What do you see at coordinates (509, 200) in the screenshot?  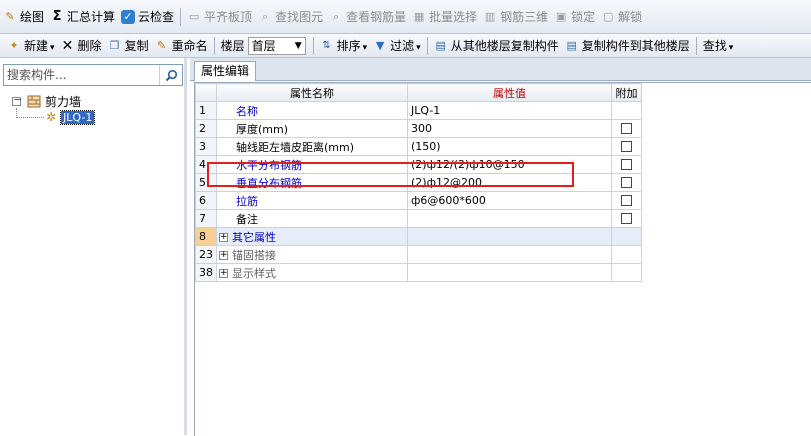 I see `property-value-cell: ф6@600*600` at bounding box center [509, 200].